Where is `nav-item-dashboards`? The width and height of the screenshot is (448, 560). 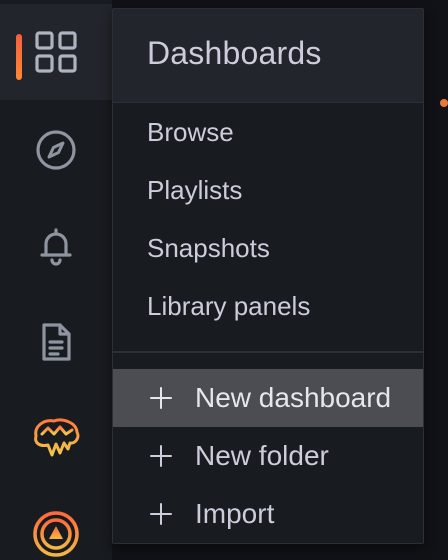
nav-item-dashboards is located at coordinates (56, 52).